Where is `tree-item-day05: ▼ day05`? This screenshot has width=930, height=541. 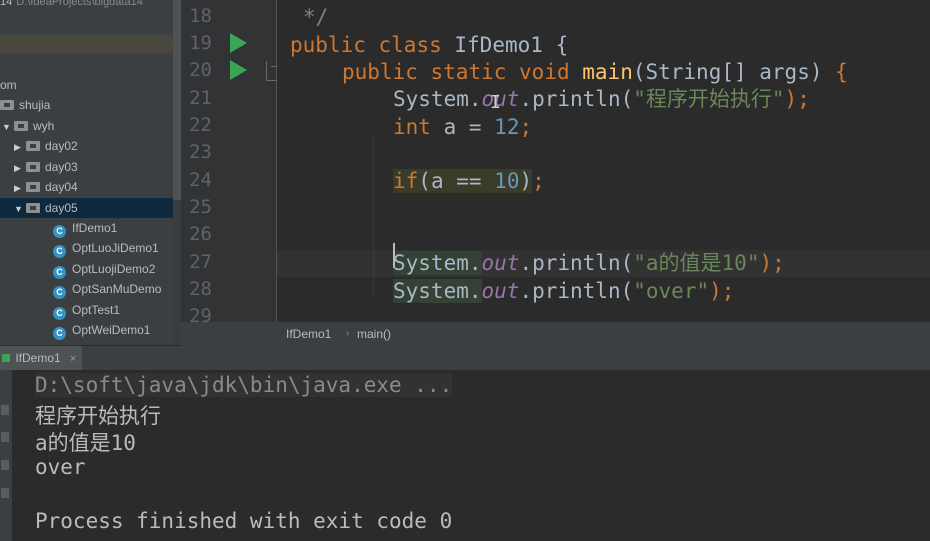 tree-item-day05: ▼ day05 is located at coordinates (86, 208).